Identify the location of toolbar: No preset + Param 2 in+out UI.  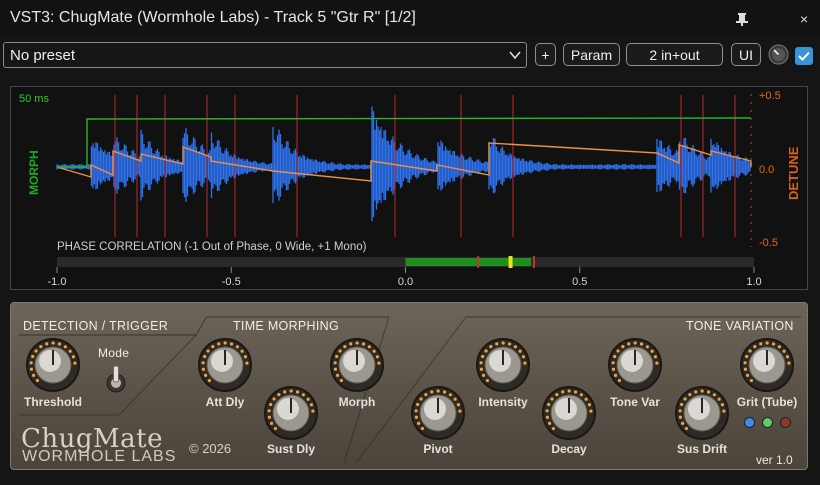
(410, 55).